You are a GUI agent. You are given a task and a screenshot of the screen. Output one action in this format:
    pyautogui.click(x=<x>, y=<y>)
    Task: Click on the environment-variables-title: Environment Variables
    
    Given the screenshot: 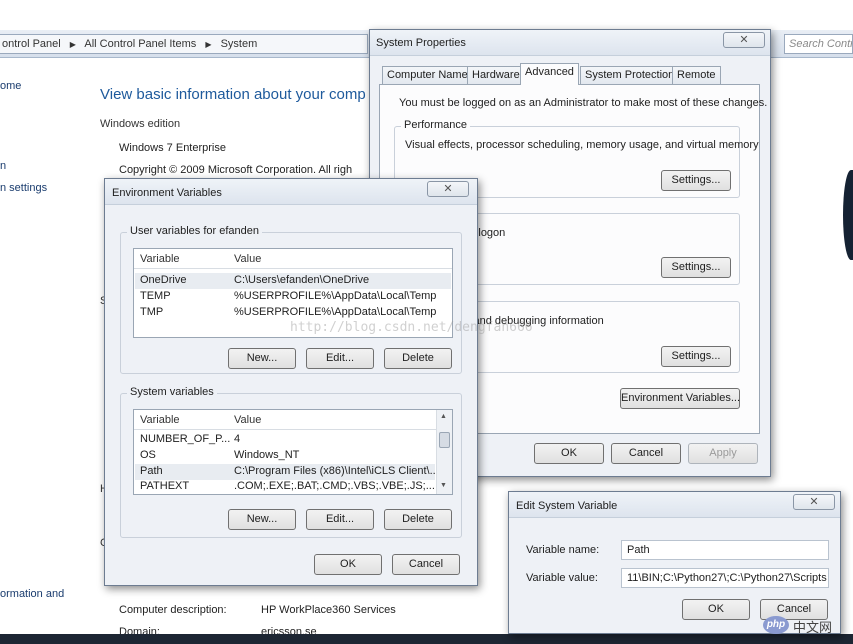 What is the action you would take?
    pyautogui.click(x=167, y=193)
    